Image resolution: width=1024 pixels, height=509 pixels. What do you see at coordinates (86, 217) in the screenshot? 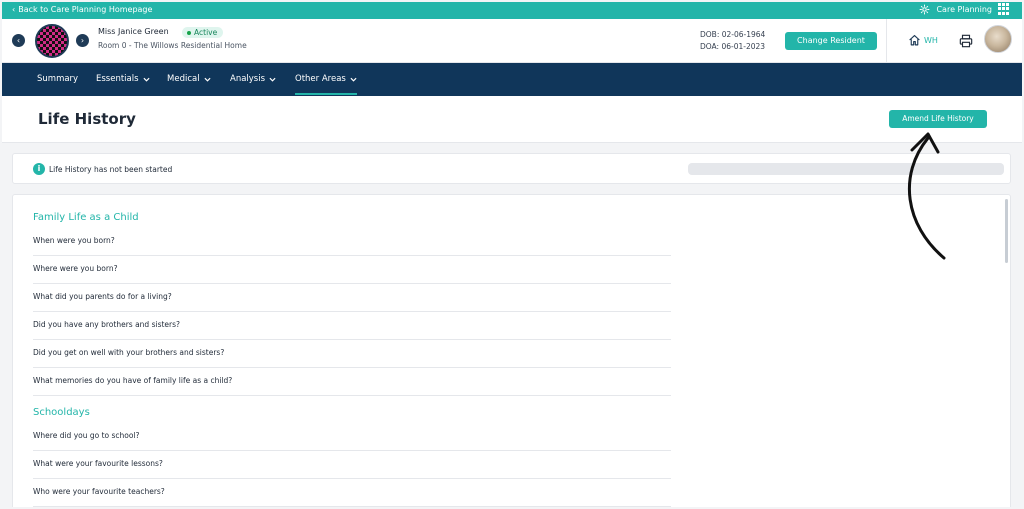
I see `section-title: Family Life as a Child` at bounding box center [86, 217].